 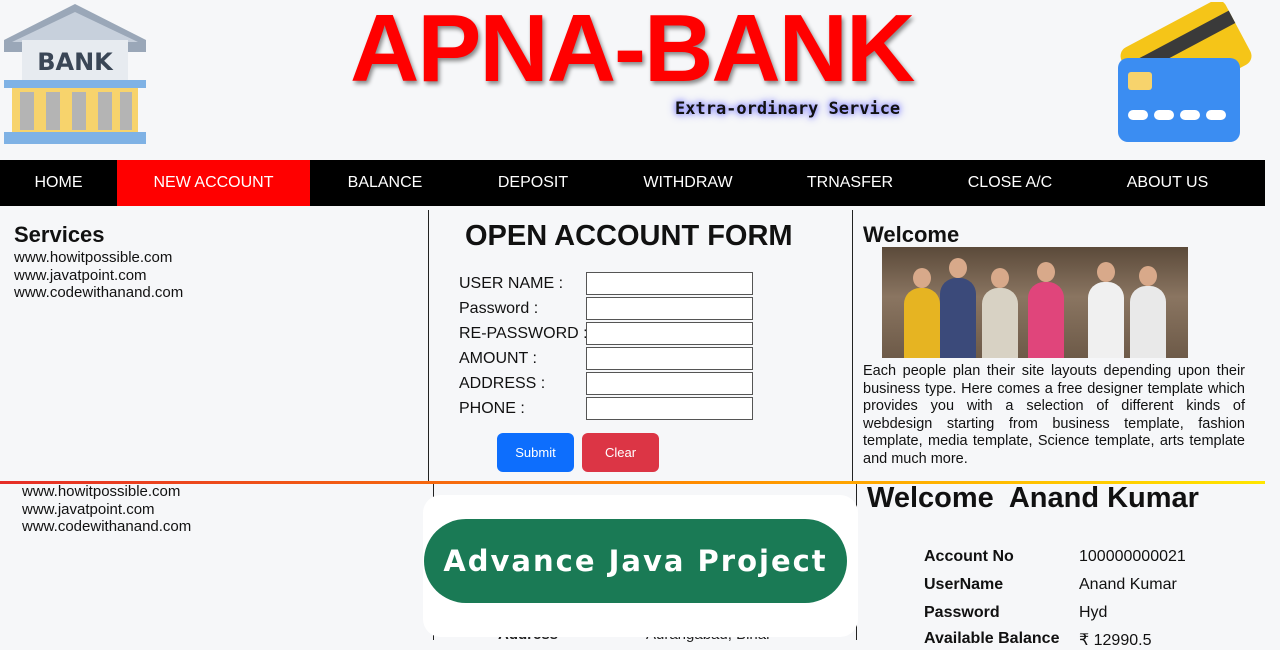 I want to click on submit-button: Submit, so click(x=535, y=452).